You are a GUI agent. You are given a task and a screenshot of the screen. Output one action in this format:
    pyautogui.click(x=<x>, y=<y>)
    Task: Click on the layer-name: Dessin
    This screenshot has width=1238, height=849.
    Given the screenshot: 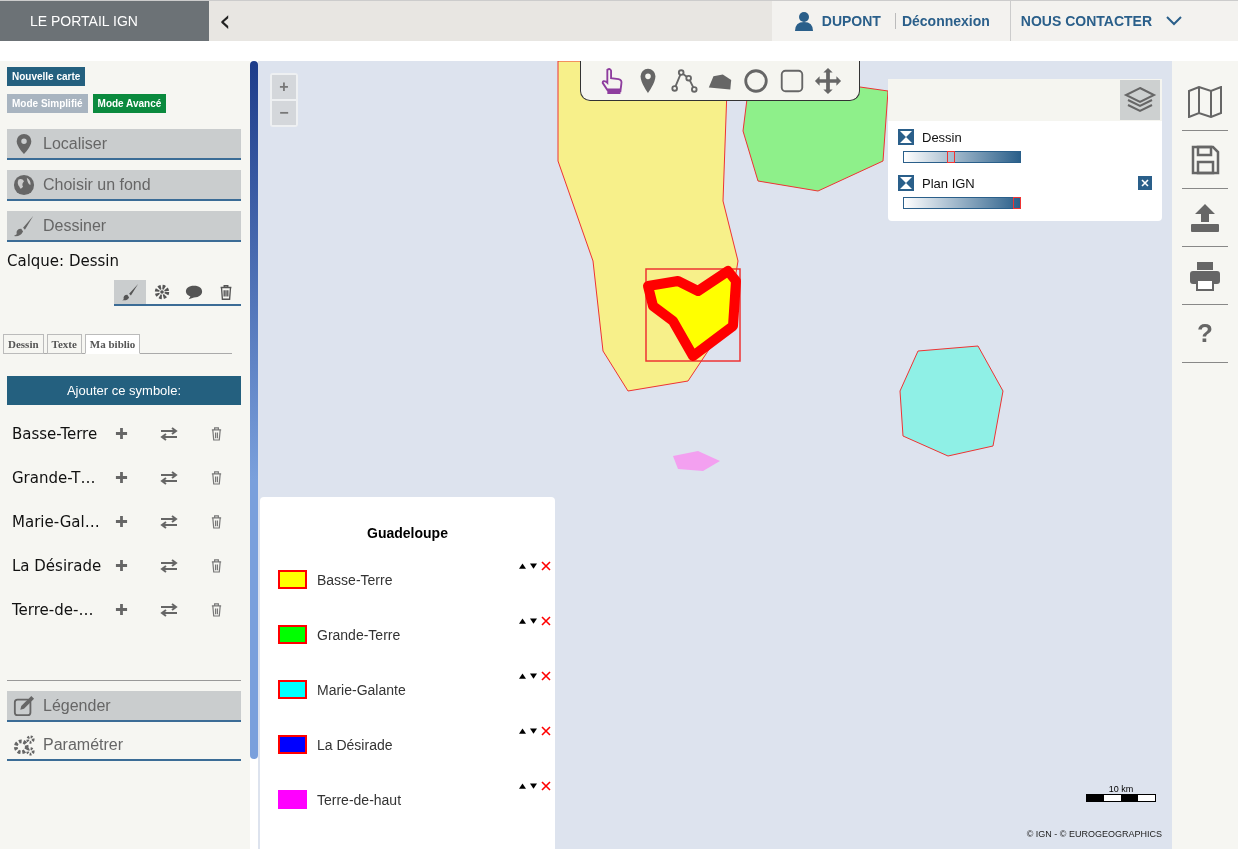 What is the action you would take?
    pyautogui.click(x=942, y=137)
    